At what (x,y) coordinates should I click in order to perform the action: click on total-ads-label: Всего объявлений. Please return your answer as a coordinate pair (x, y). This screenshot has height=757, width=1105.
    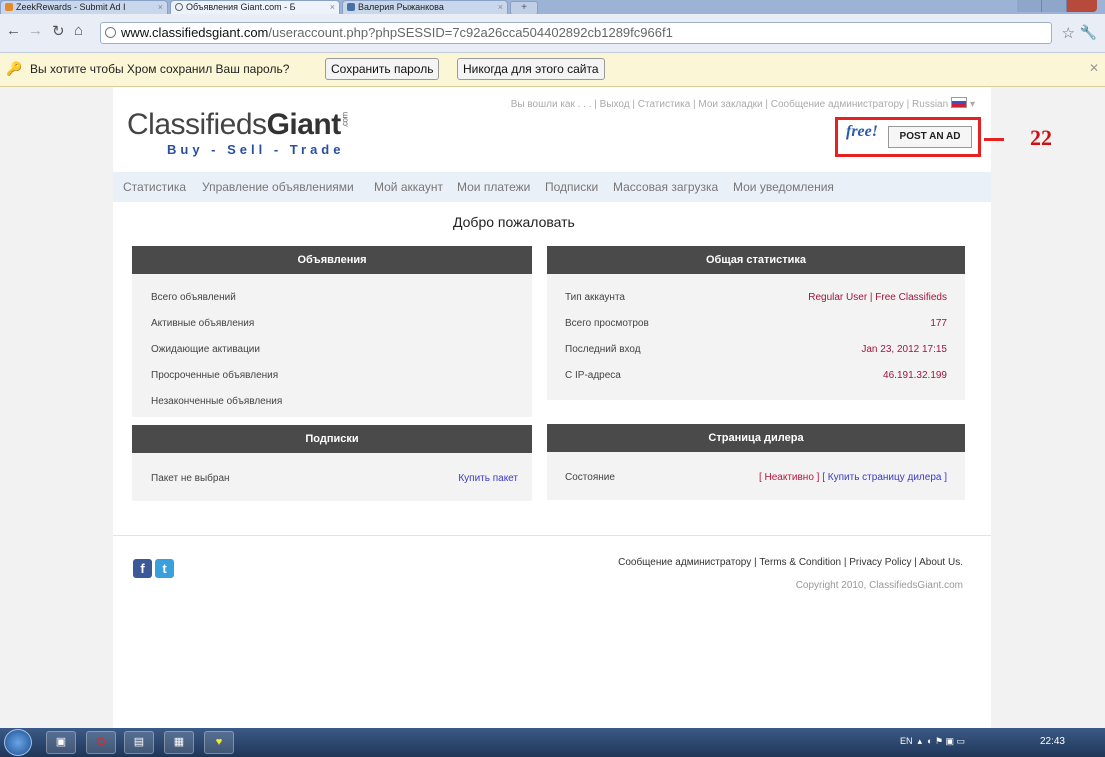
    Looking at the image, I should click on (193, 297).